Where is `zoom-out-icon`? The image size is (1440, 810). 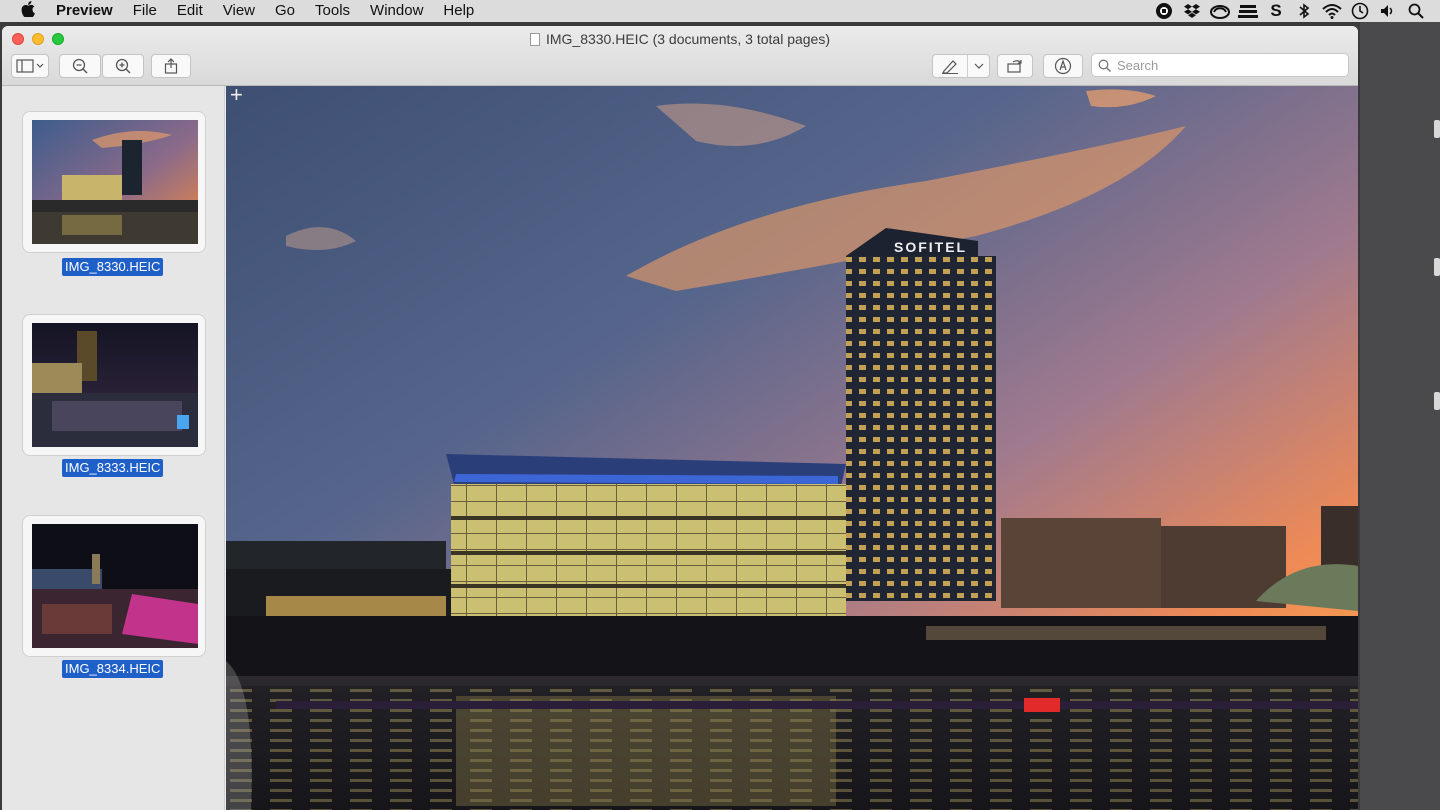
zoom-out-icon is located at coordinates (80, 66).